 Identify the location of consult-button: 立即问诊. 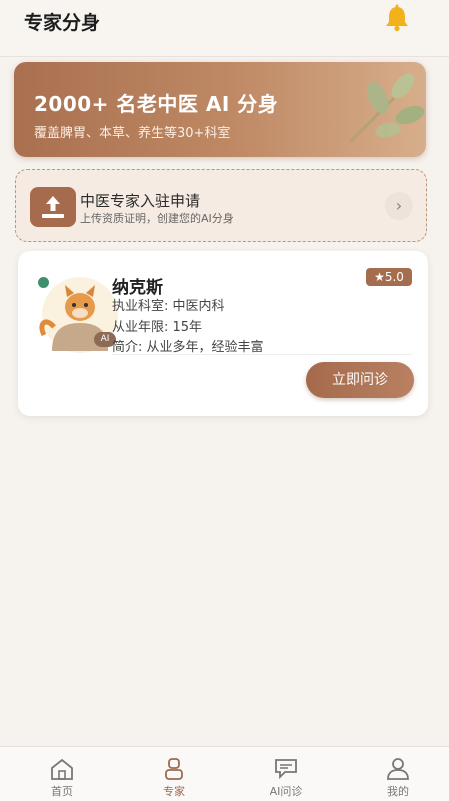
(360, 380).